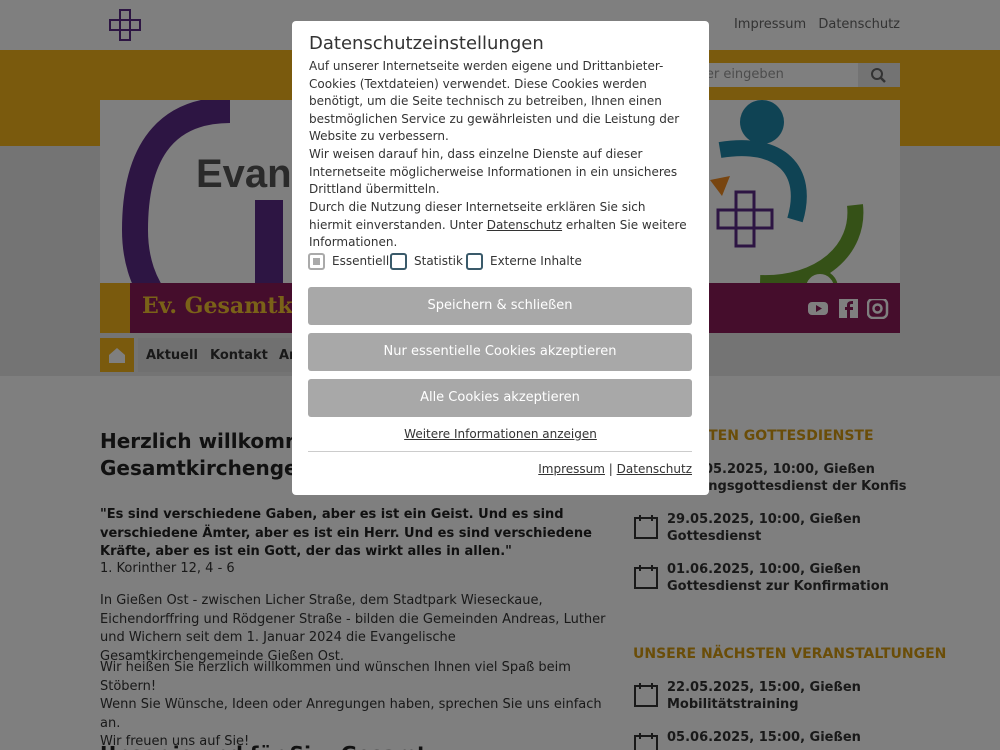 The image size is (1000, 750). I want to click on dialog-title: Datenschutzeinstellungen, so click(426, 43).